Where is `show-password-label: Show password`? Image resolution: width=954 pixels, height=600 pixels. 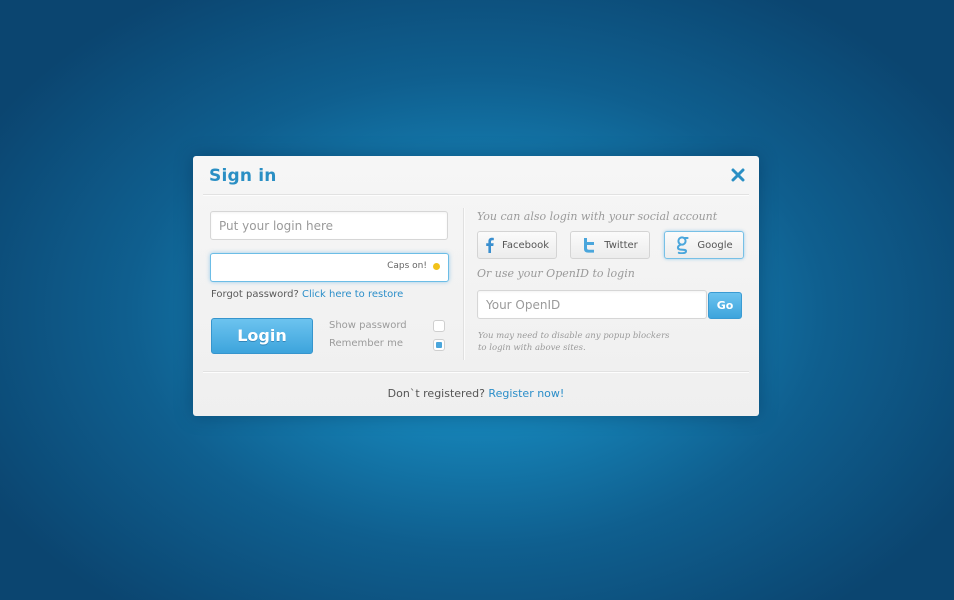
show-password-label: Show password is located at coordinates (368, 325).